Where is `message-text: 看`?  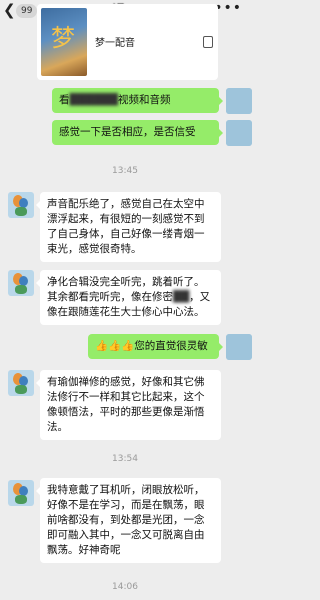 message-text: 看 is located at coordinates (64, 100).